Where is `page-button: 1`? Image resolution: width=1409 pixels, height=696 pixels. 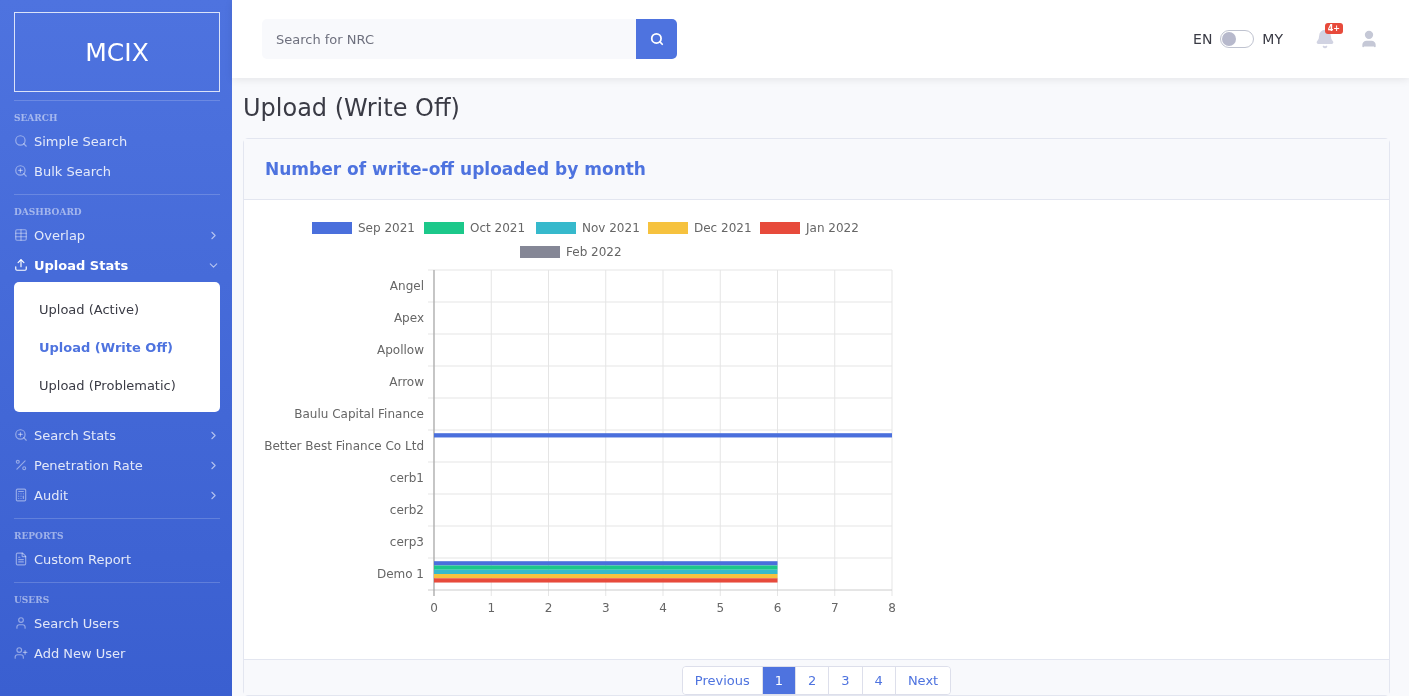
page-button: 1 is located at coordinates (778, 680).